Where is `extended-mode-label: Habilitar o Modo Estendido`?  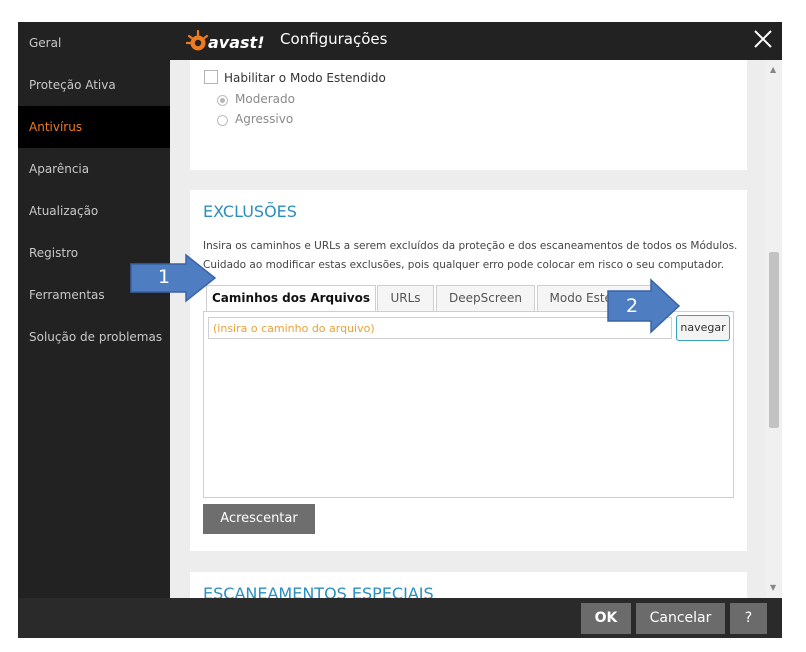
extended-mode-label: Habilitar o Modo Estendido is located at coordinates (305, 78).